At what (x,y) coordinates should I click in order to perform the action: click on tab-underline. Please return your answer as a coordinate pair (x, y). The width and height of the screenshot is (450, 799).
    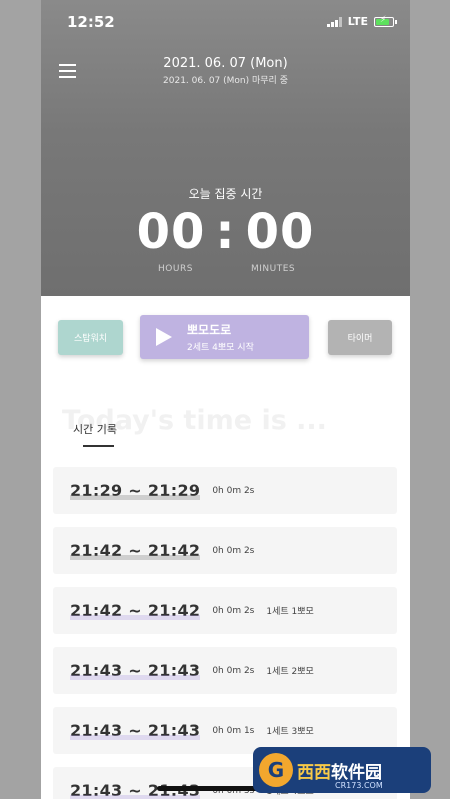
    Looking at the image, I should click on (98, 446).